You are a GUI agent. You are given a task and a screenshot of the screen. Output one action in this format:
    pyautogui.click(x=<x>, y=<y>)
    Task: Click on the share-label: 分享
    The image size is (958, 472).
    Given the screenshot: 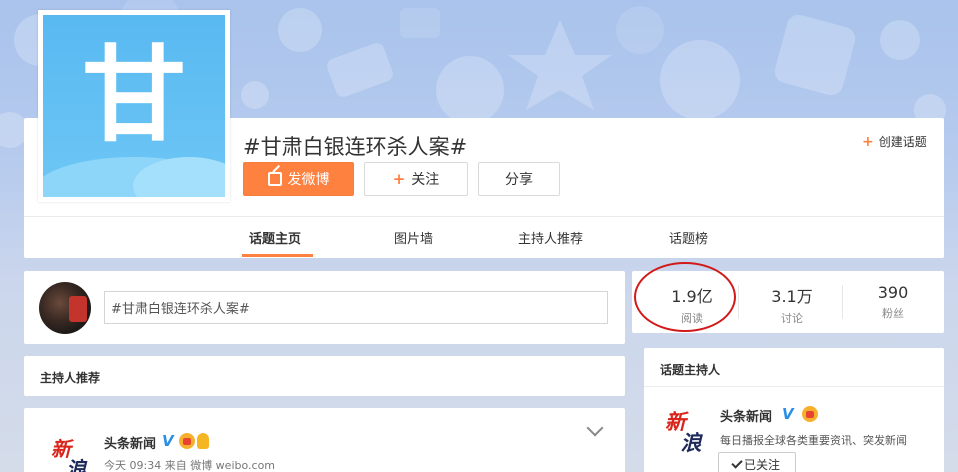 What is the action you would take?
    pyautogui.click(x=519, y=180)
    